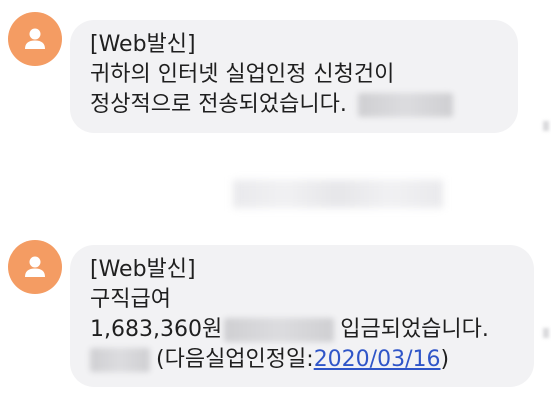 This screenshot has height=415, width=551. Describe the element at coordinates (218, 104) in the screenshot. I see `message-text: 정상적으로 전송되었습니다.` at that location.